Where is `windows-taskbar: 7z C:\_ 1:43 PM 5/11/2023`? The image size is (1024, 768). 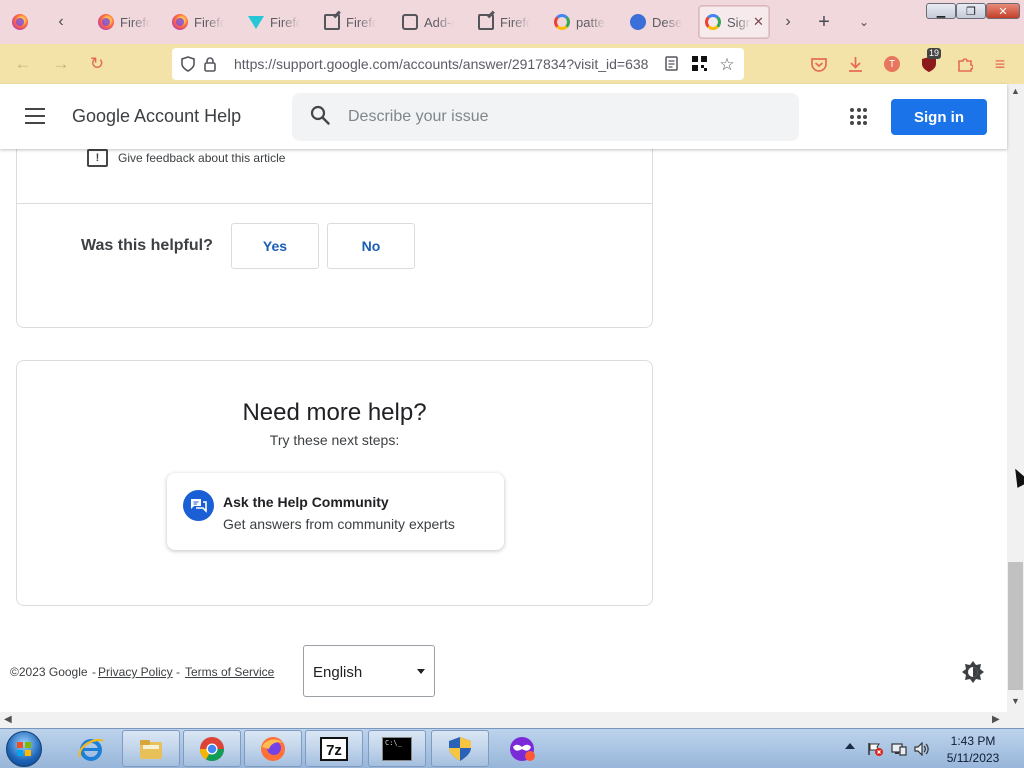
windows-taskbar: 7z C:\_ 1:43 PM 5/11/2023 is located at coordinates (512, 748).